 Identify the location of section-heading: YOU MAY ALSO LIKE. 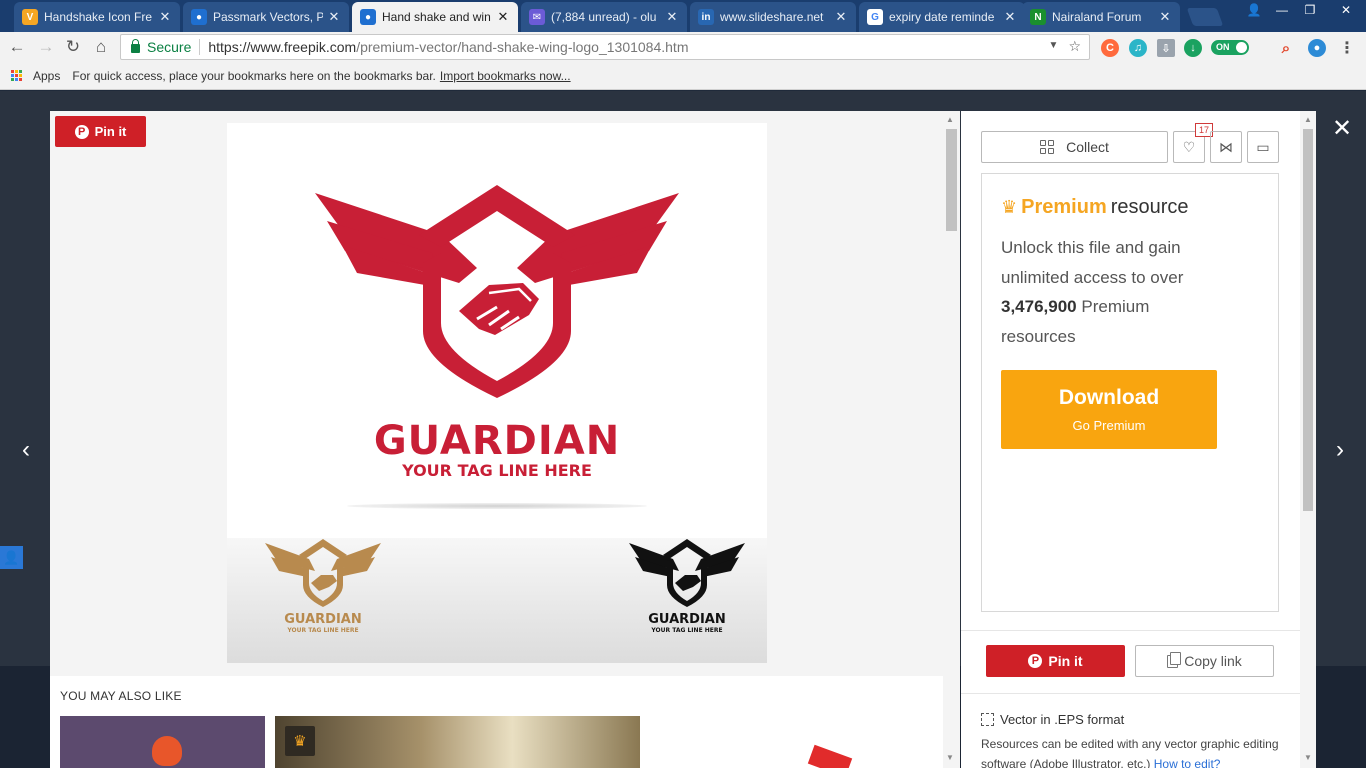
(121, 696).